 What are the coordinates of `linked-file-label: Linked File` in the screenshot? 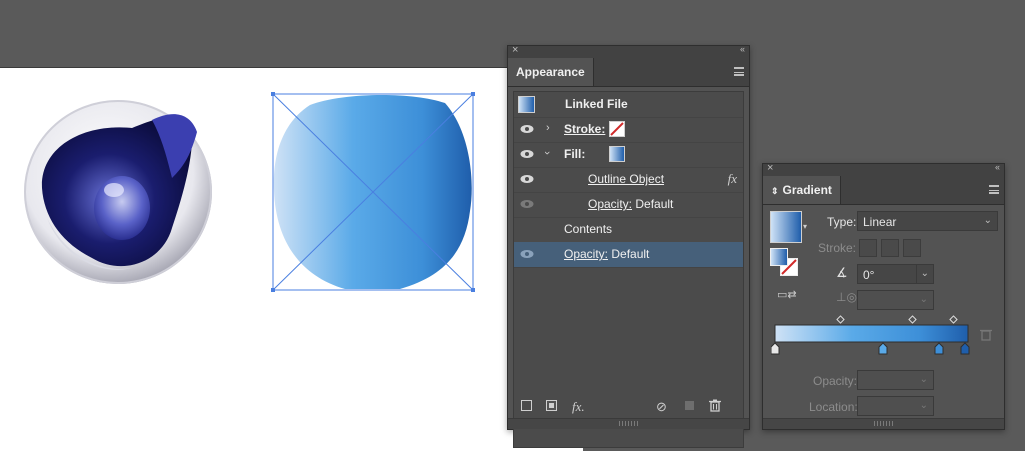 It's located at (596, 104).